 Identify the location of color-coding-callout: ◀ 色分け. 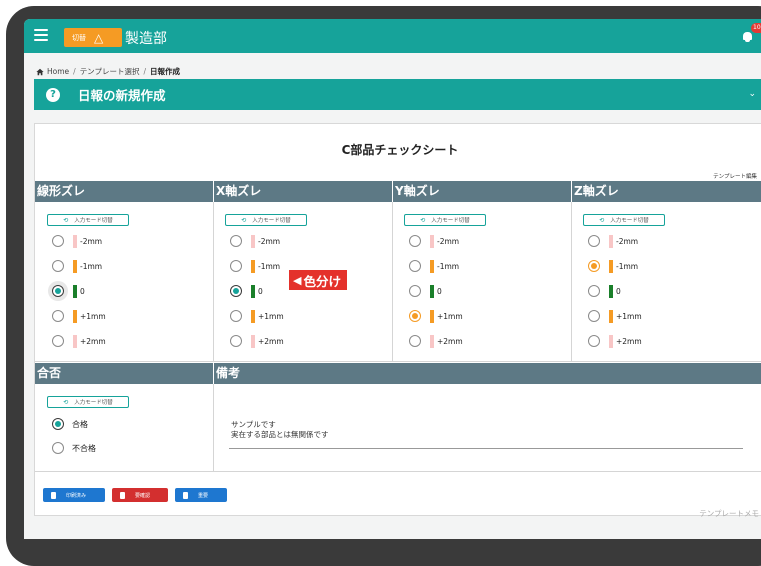
(318, 280).